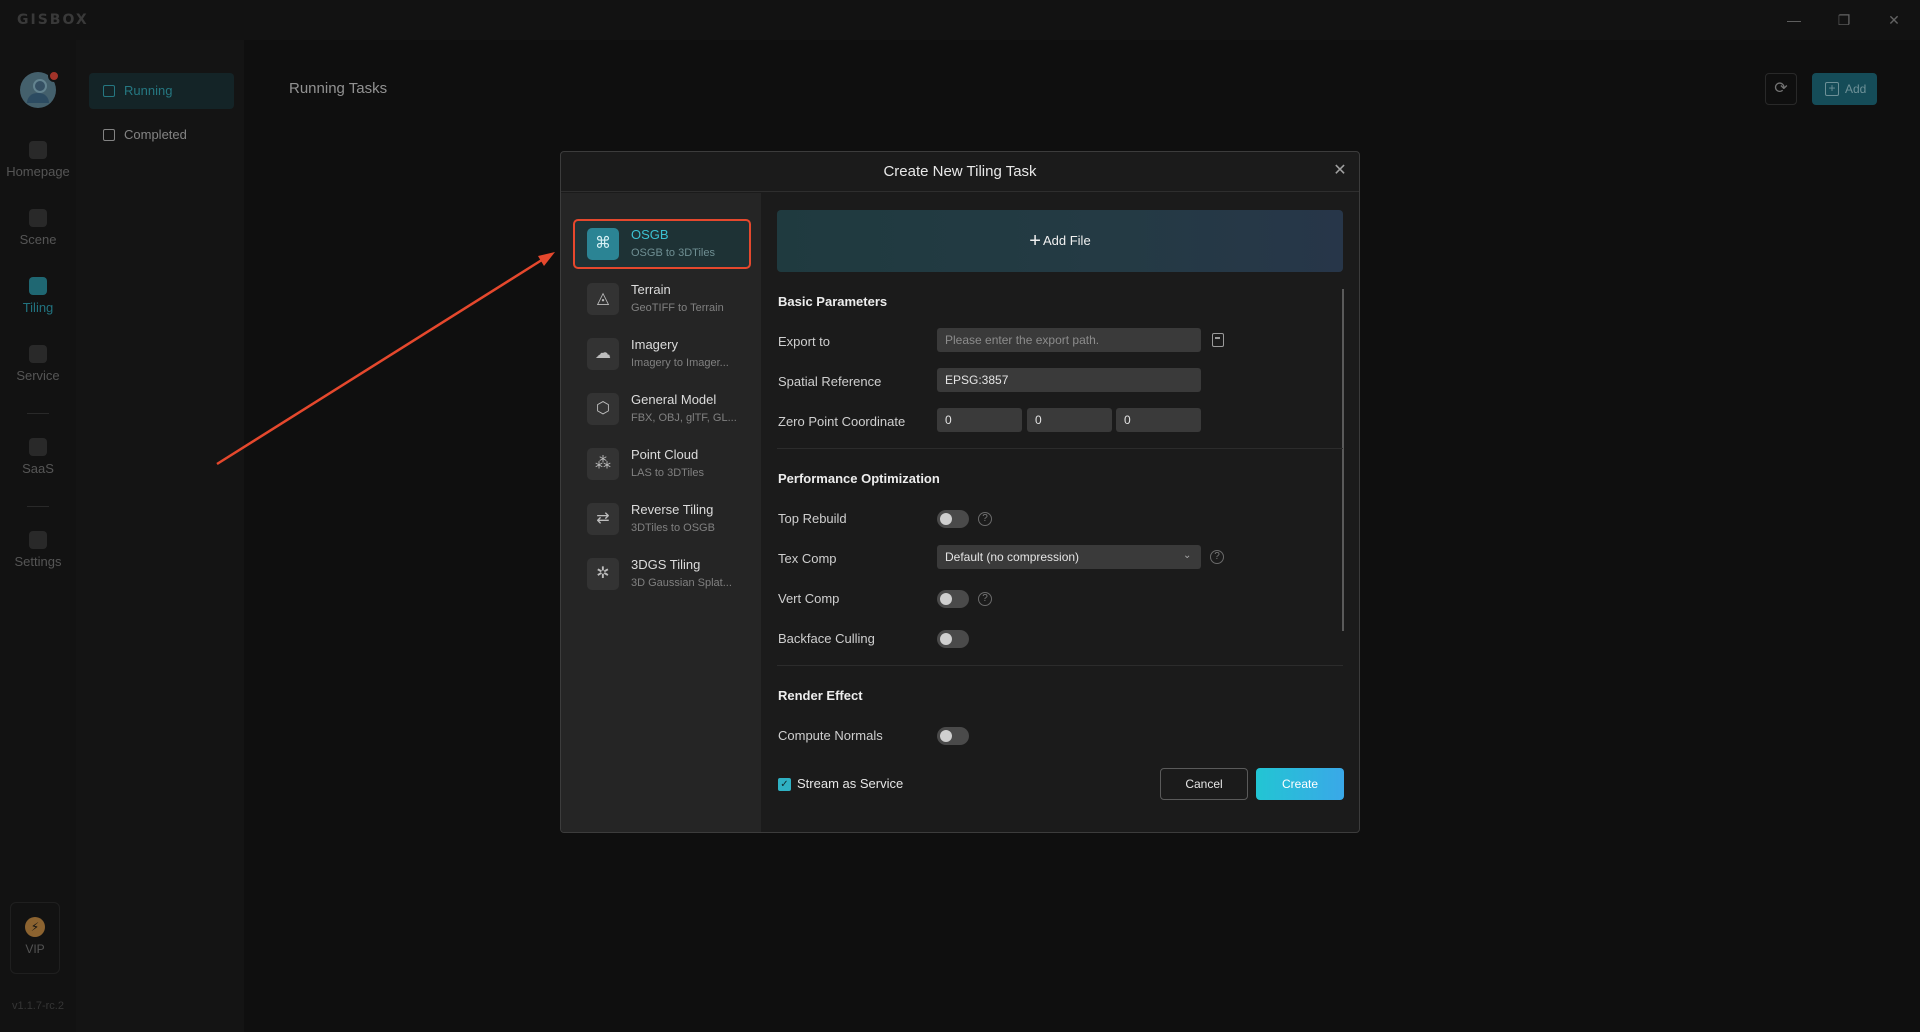 This screenshot has height=1032, width=1920. What do you see at coordinates (953, 639) in the screenshot?
I see `backface-culling-toggle` at bounding box center [953, 639].